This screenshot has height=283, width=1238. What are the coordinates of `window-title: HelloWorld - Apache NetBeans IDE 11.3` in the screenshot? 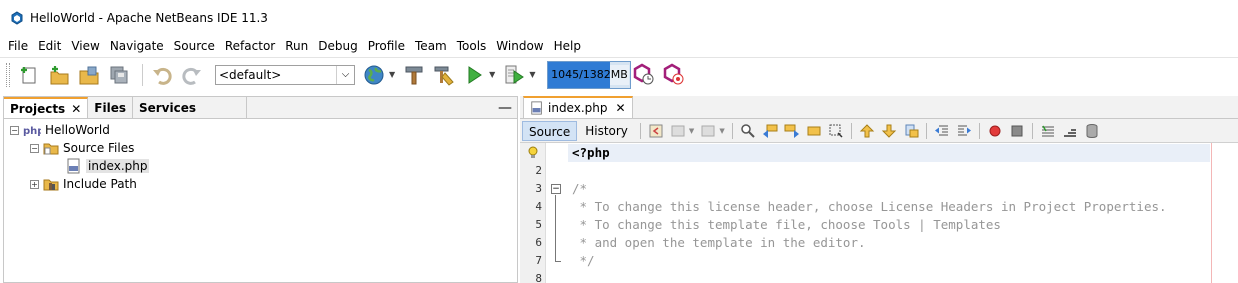 It's located at (149, 18).